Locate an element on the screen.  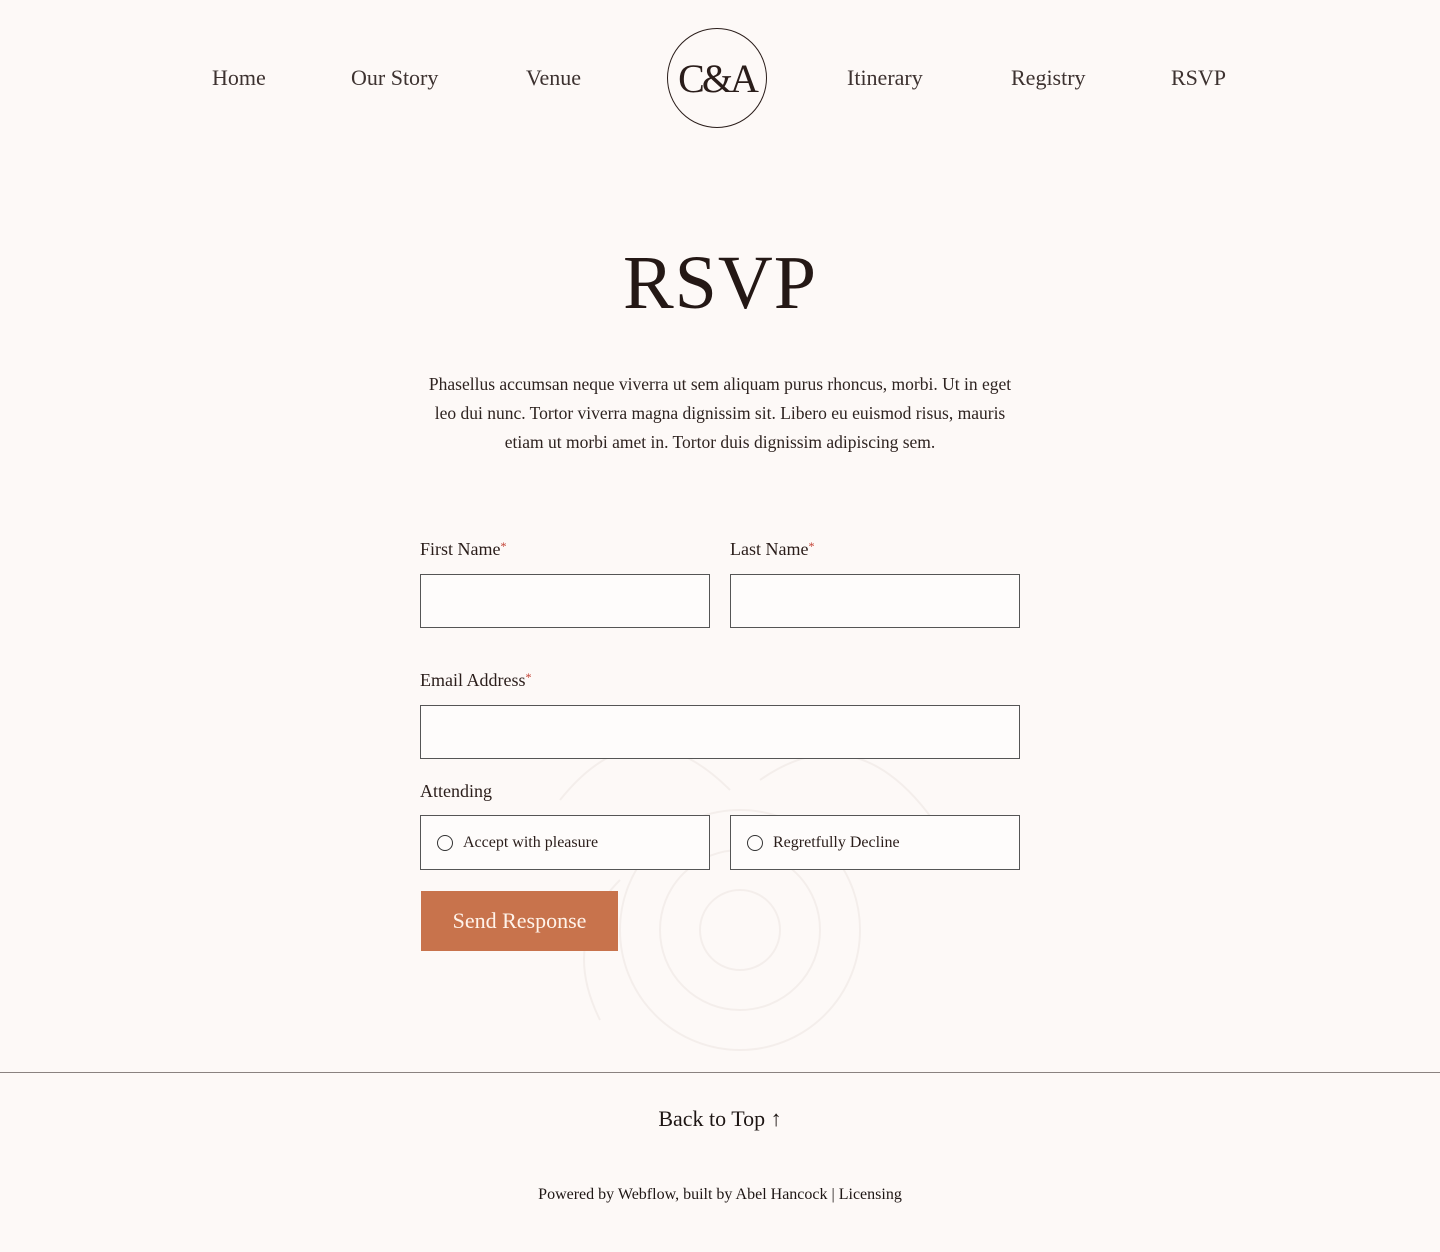
last-name-label: Last Name* is located at coordinates (772, 549).